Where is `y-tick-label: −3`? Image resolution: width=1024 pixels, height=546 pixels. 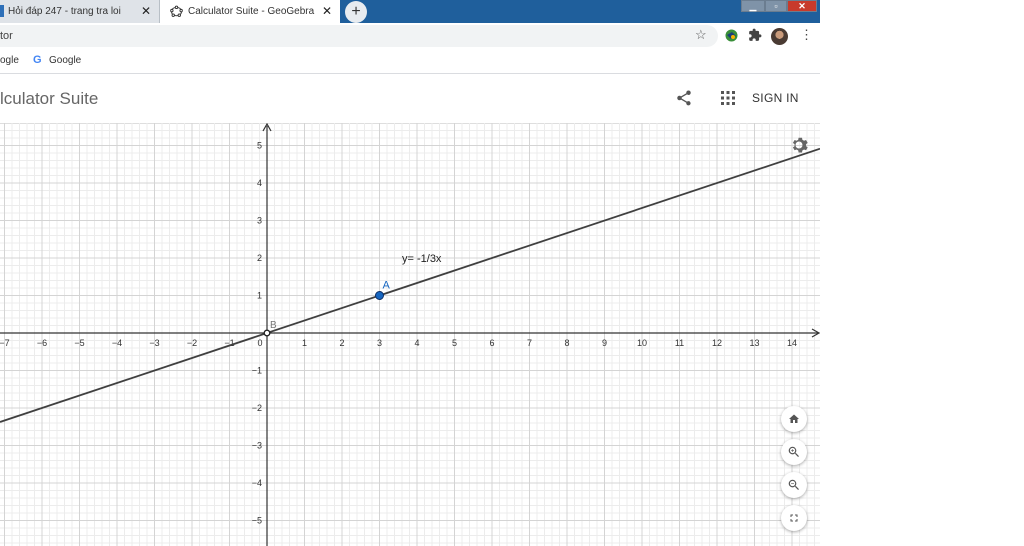
y-tick-label: −3 is located at coordinates (257, 446).